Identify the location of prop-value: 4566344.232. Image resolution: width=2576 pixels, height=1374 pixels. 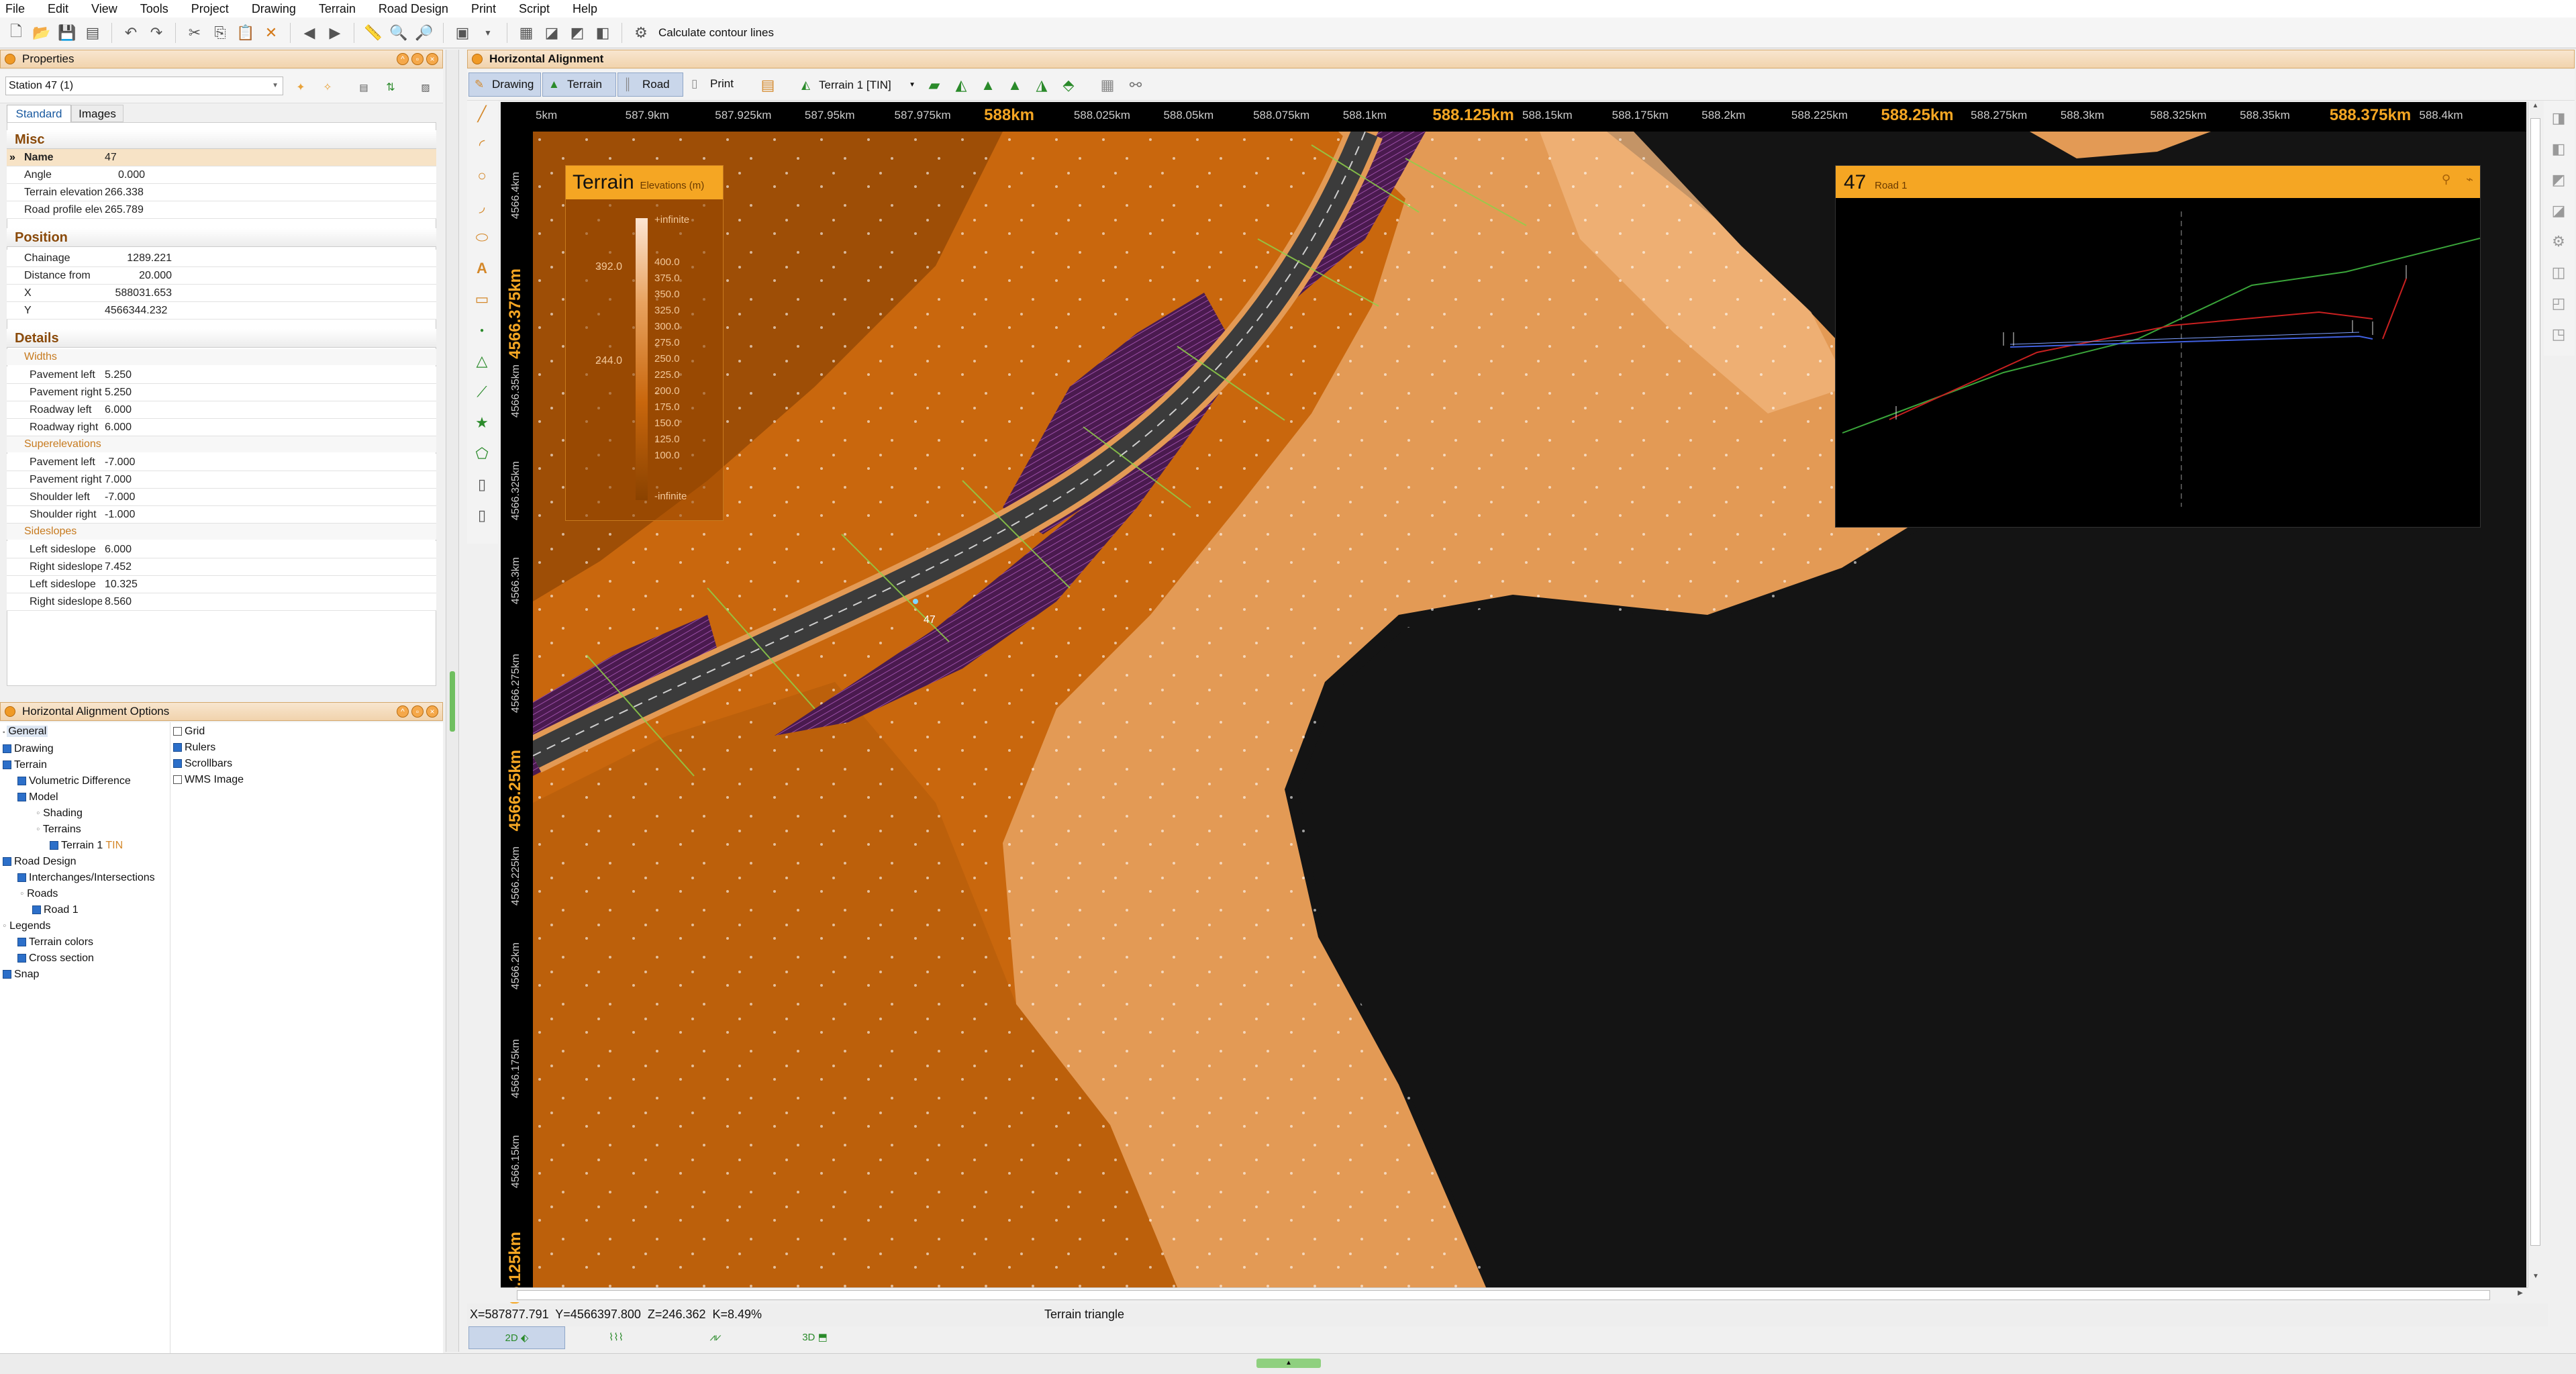
(145, 311).